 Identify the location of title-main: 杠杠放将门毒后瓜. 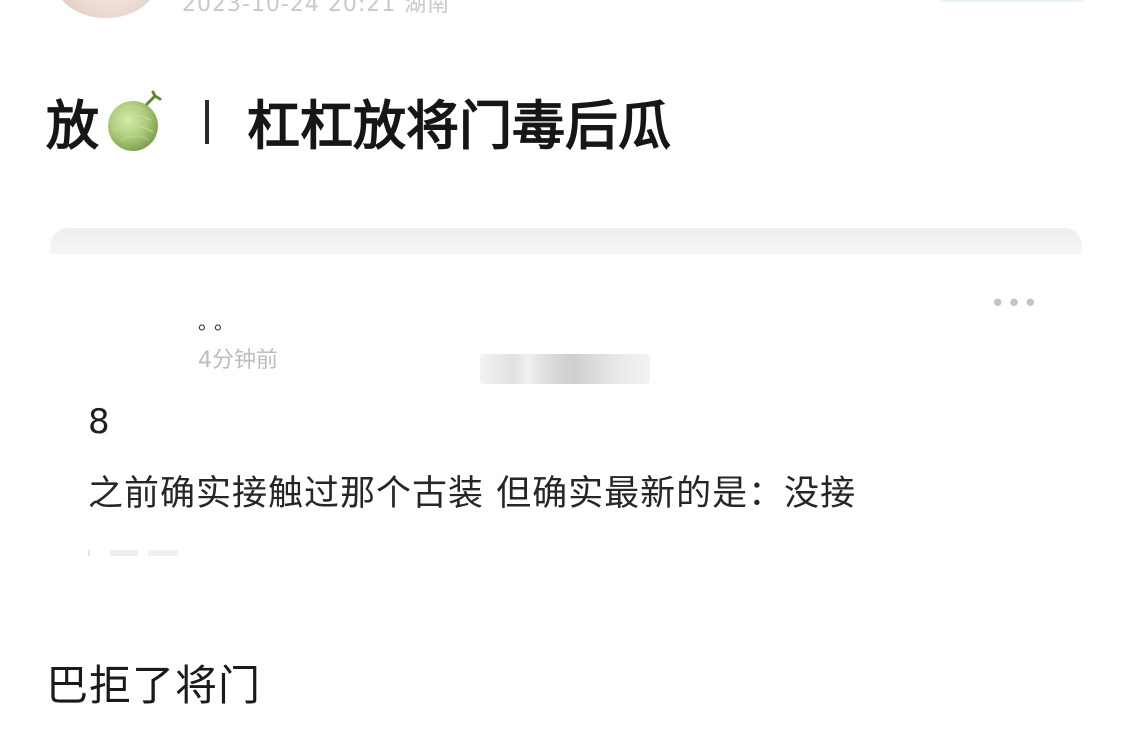
(459, 126).